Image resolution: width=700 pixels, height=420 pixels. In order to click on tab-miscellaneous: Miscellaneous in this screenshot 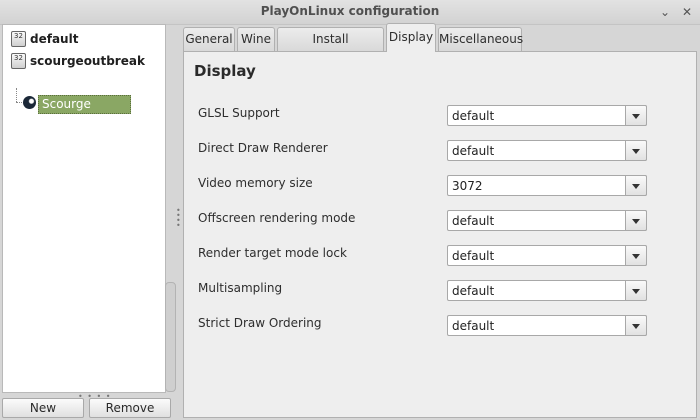, I will do `click(480, 39)`.